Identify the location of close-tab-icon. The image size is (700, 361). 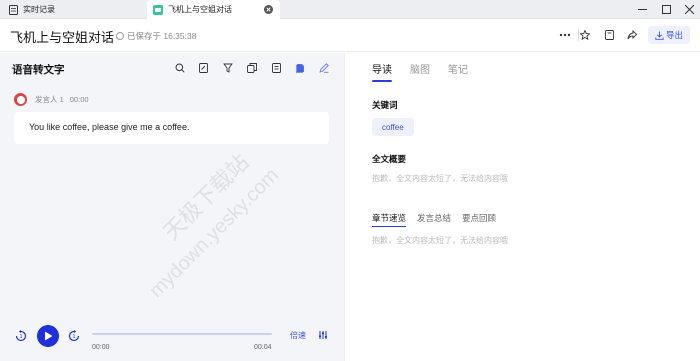
(268, 9).